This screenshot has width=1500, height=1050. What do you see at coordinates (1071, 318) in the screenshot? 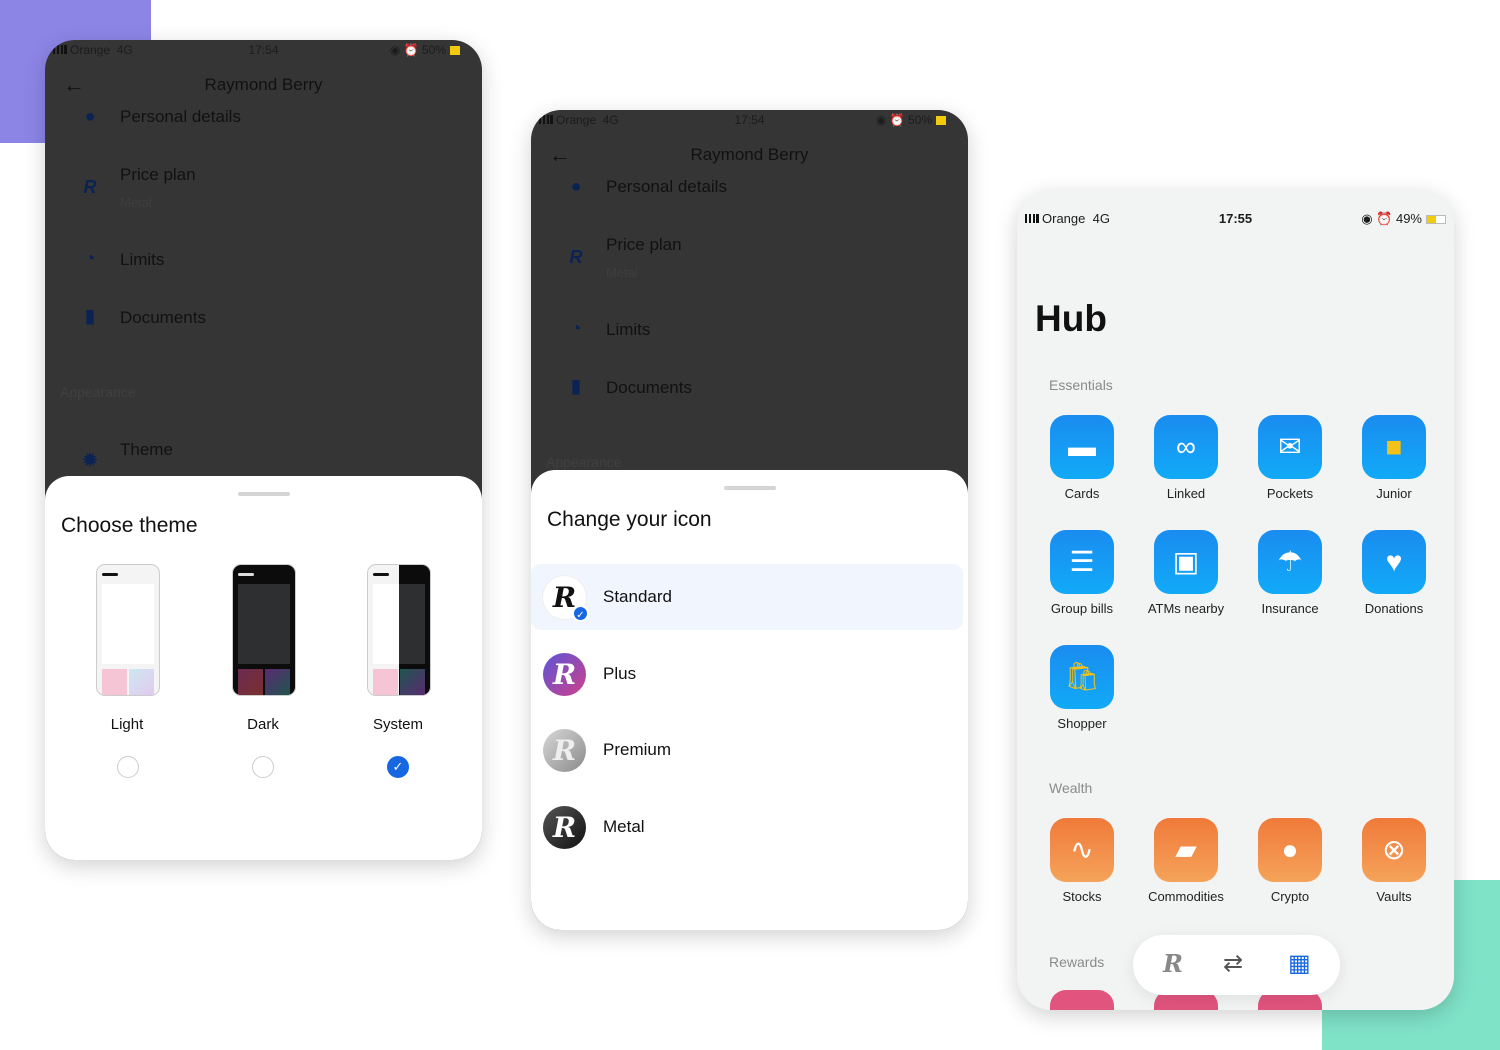
I see `page-title: Hub` at bounding box center [1071, 318].